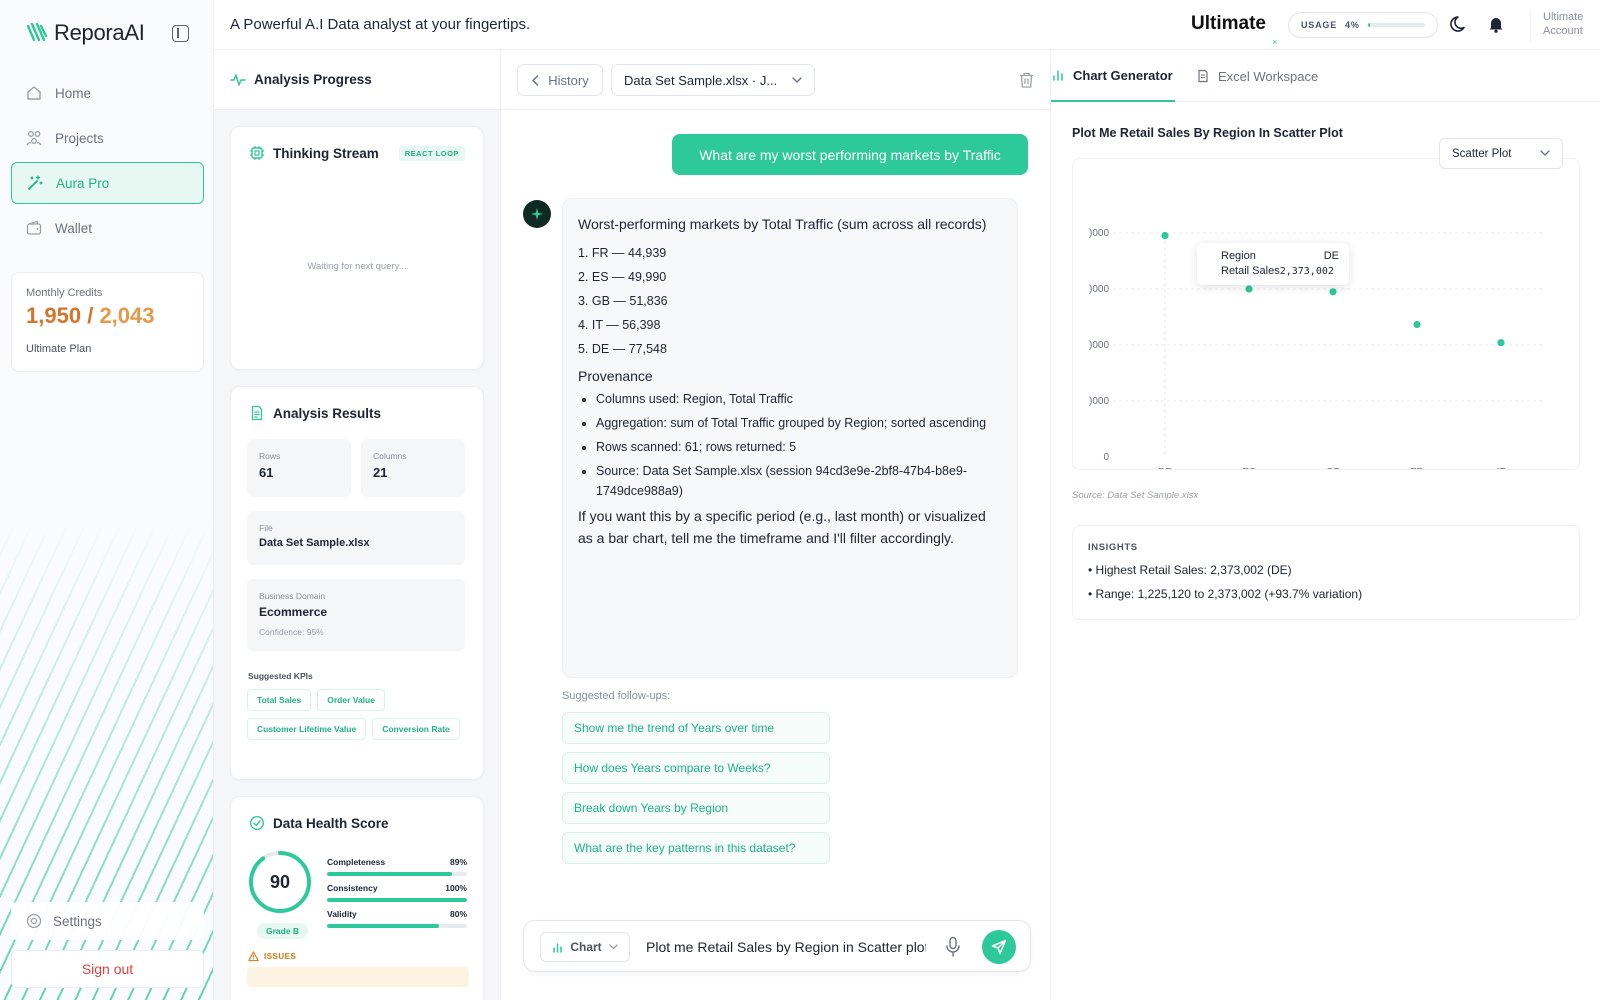 The width and height of the screenshot is (1600, 1000). I want to click on projects-icon, so click(34, 138).